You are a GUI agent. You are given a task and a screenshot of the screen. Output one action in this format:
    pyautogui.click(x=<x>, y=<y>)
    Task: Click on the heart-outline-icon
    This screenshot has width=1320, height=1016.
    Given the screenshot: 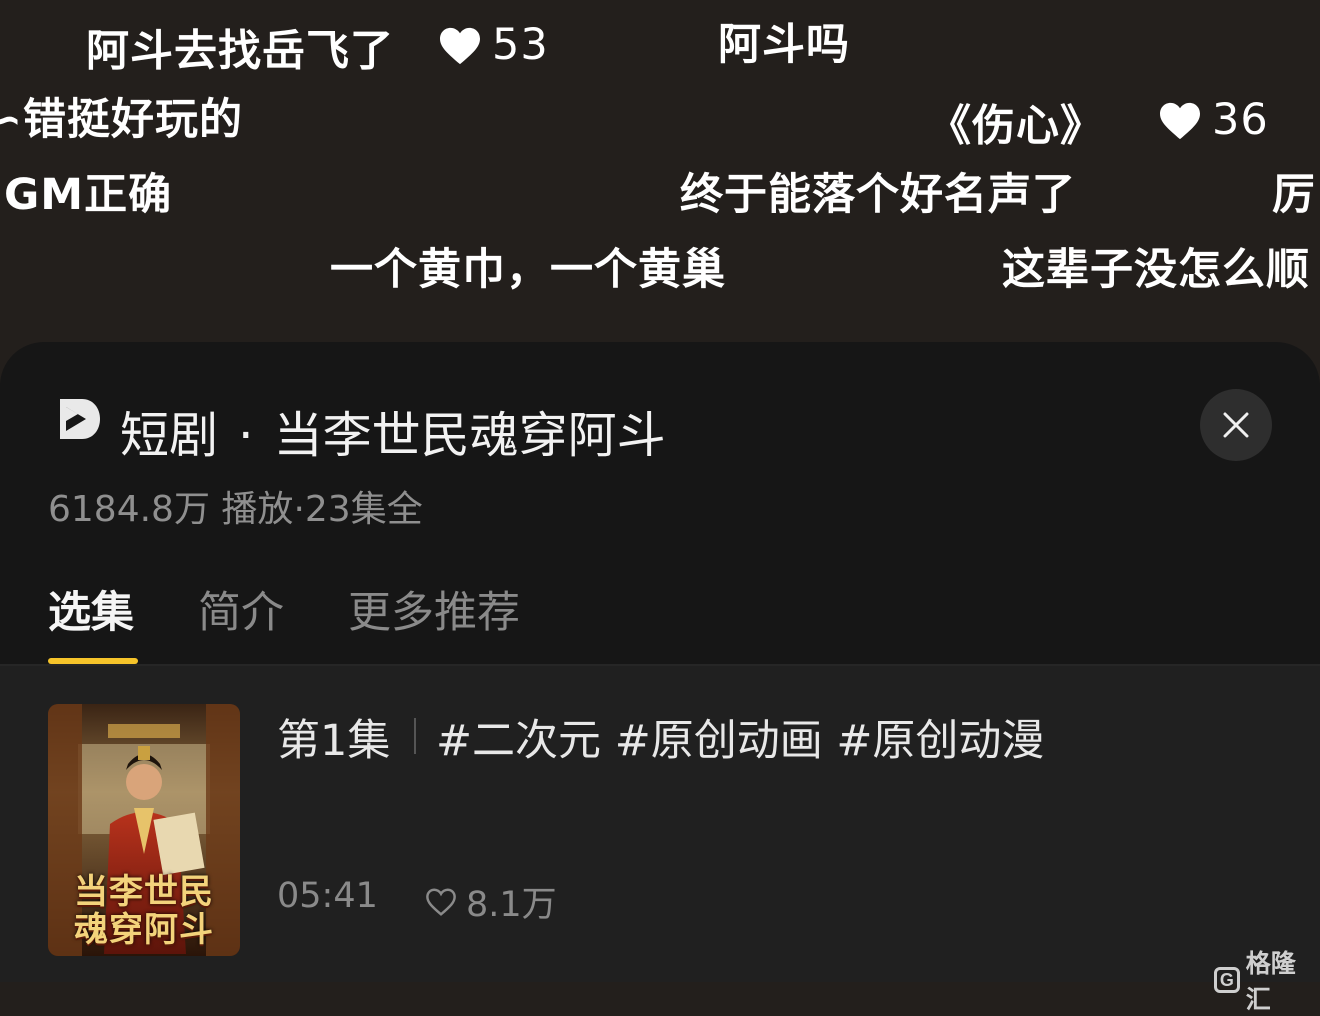 What is the action you would take?
    pyautogui.click(x=441, y=901)
    